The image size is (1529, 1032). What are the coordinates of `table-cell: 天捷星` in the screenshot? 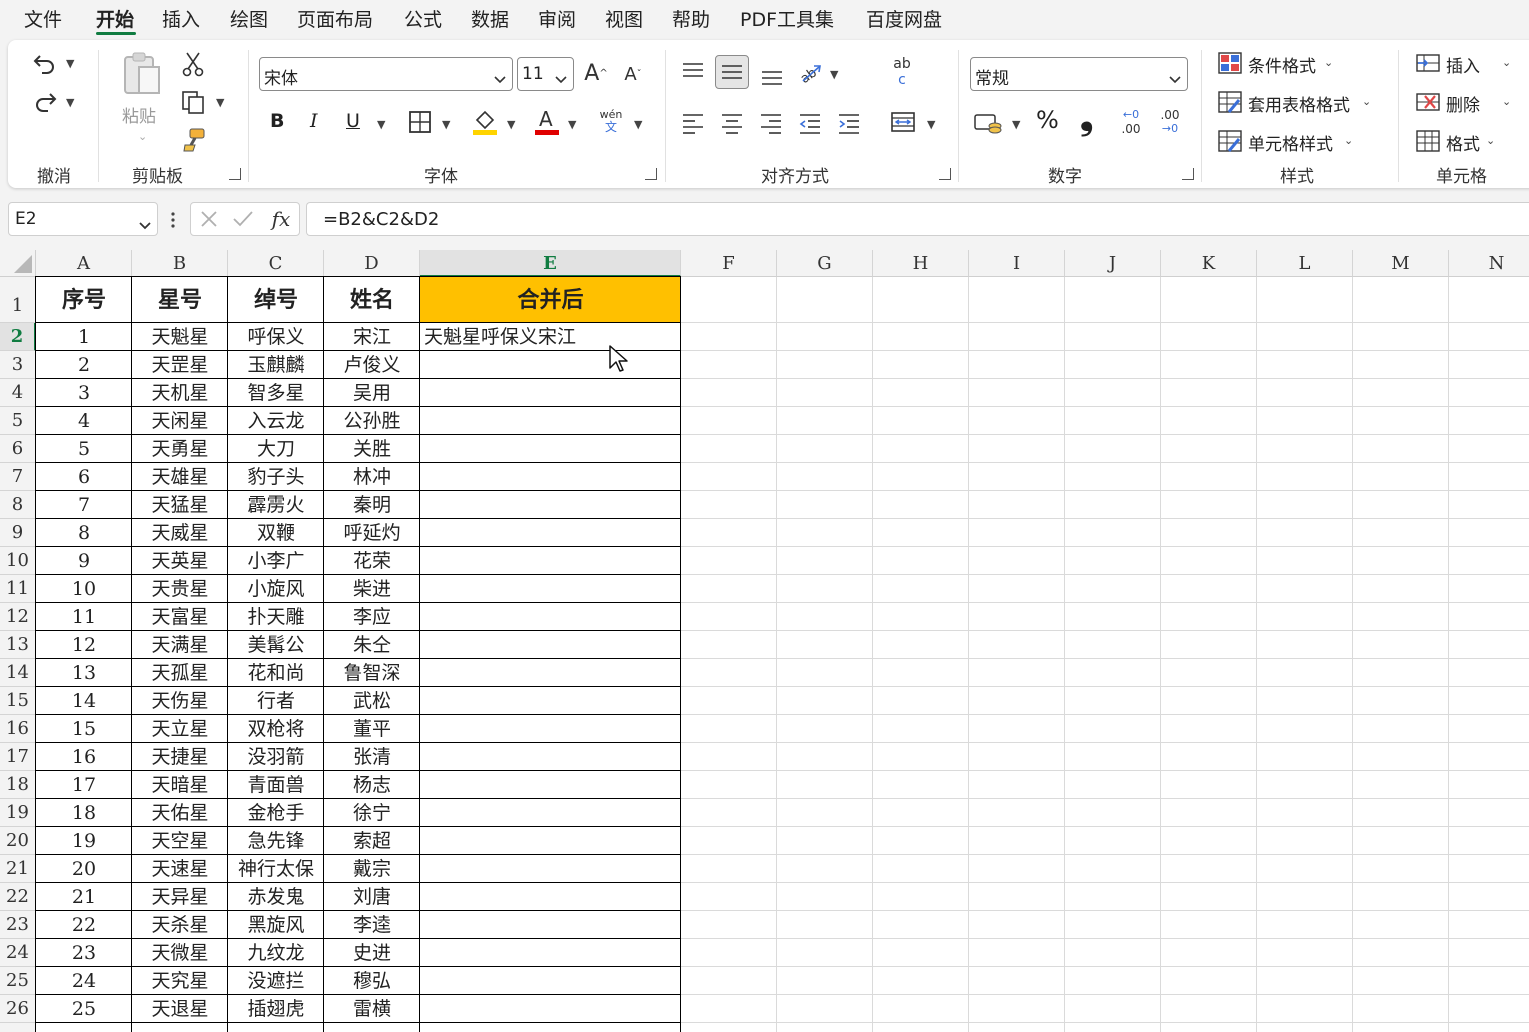 It's located at (180, 757).